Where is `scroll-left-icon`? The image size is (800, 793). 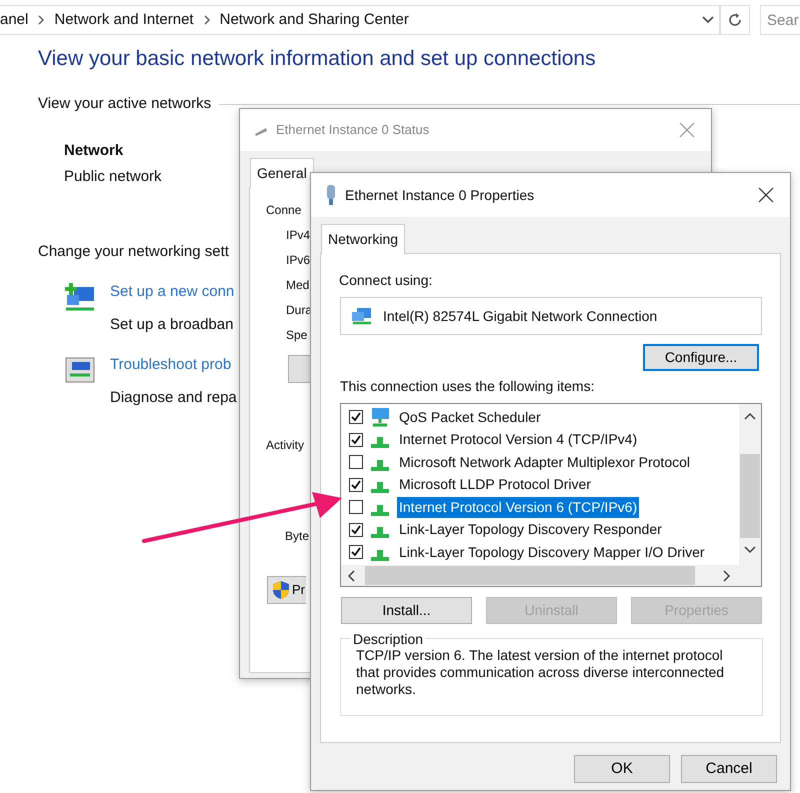
scroll-left-icon is located at coordinates (351, 576).